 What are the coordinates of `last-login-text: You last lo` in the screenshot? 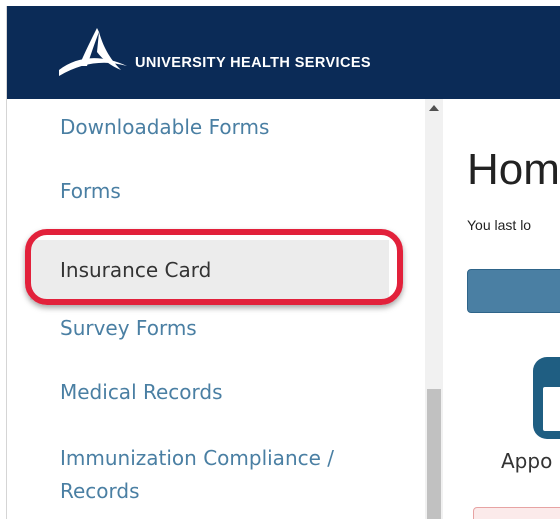 It's located at (499, 225).